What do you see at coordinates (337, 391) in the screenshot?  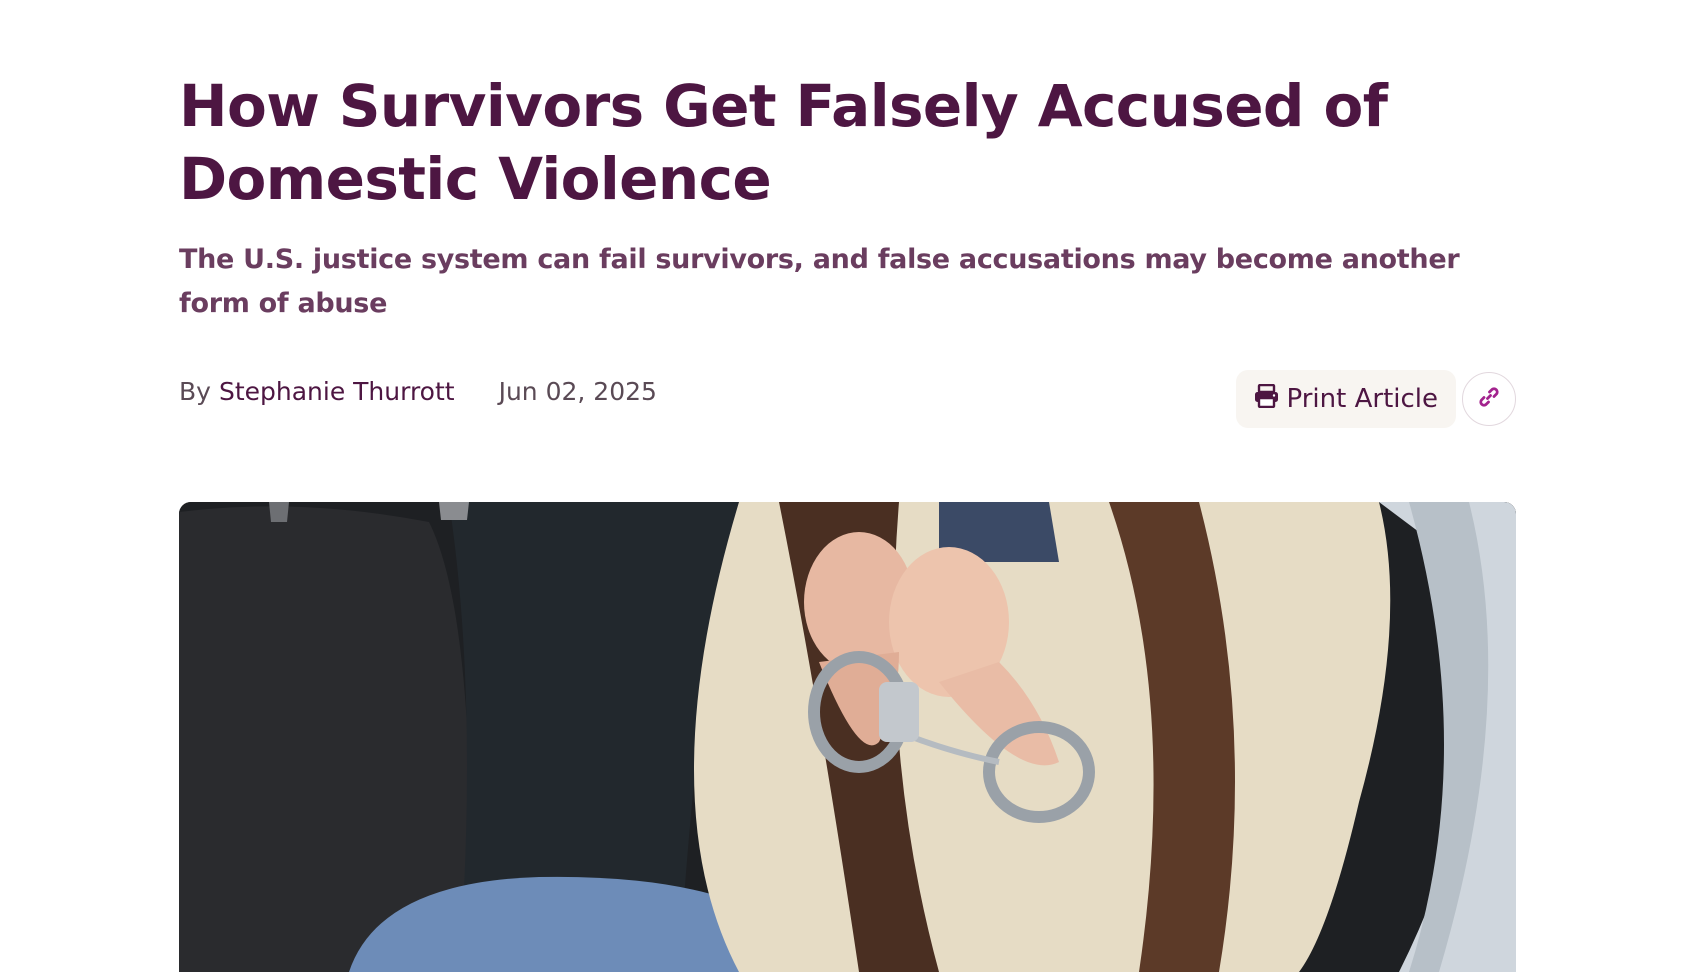 I see `author-link: Stephanie Thurrott` at bounding box center [337, 391].